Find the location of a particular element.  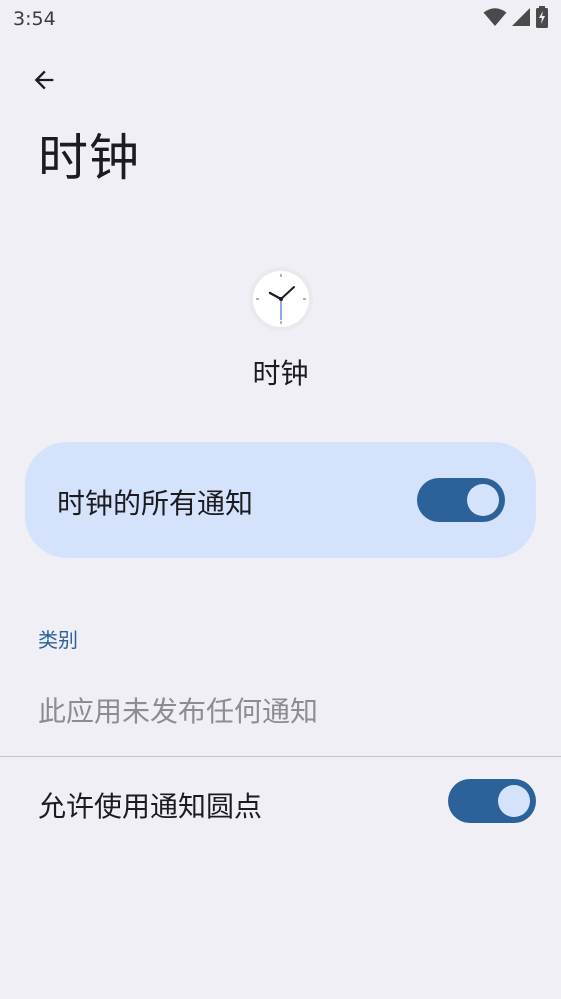

status-time: 3:54 is located at coordinates (34, 19).